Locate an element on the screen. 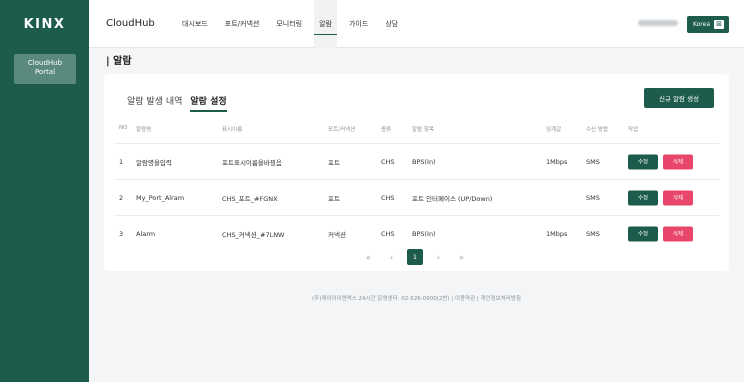  row-display-name: CHS_포트_#FGNX is located at coordinates (250, 198).